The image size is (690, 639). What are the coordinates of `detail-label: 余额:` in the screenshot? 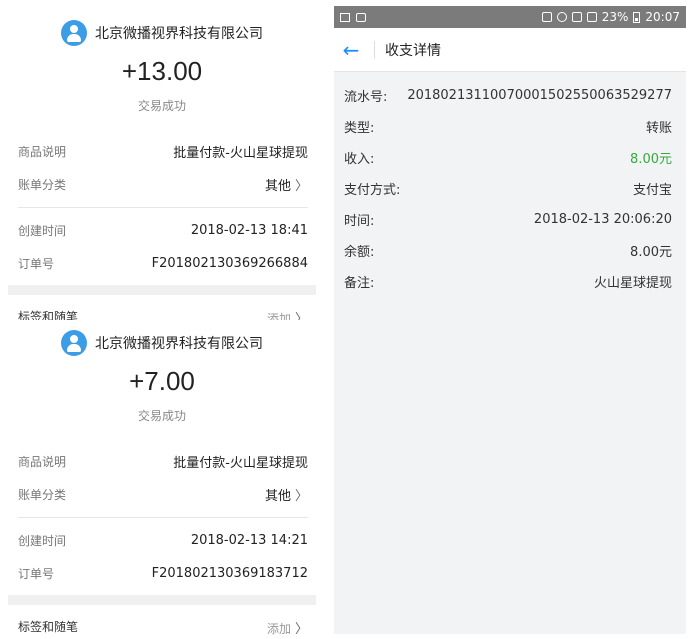 It's located at (359, 252).